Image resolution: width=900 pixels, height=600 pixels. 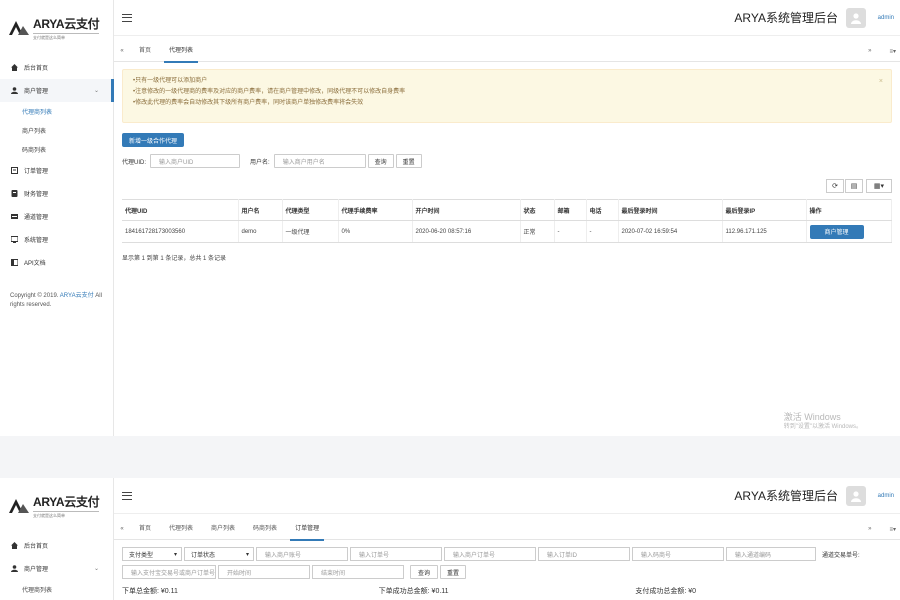 What do you see at coordinates (180, 210) in the screenshot?
I see `col-header: 代理UID` at bounding box center [180, 210].